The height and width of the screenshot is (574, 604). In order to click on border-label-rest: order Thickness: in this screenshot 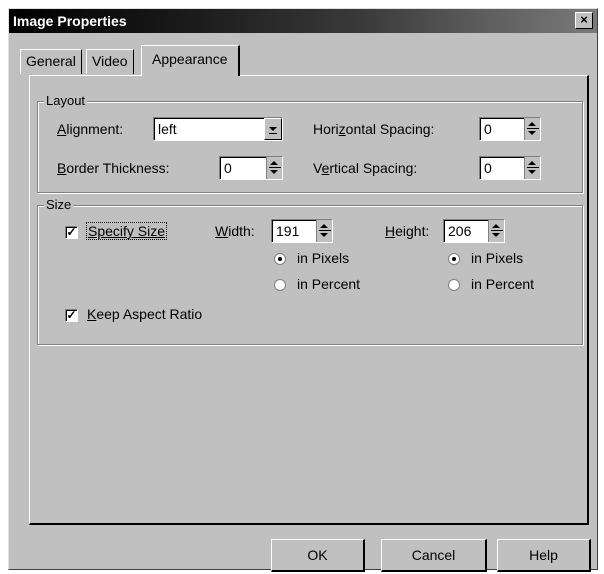, I will do `click(118, 168)`.